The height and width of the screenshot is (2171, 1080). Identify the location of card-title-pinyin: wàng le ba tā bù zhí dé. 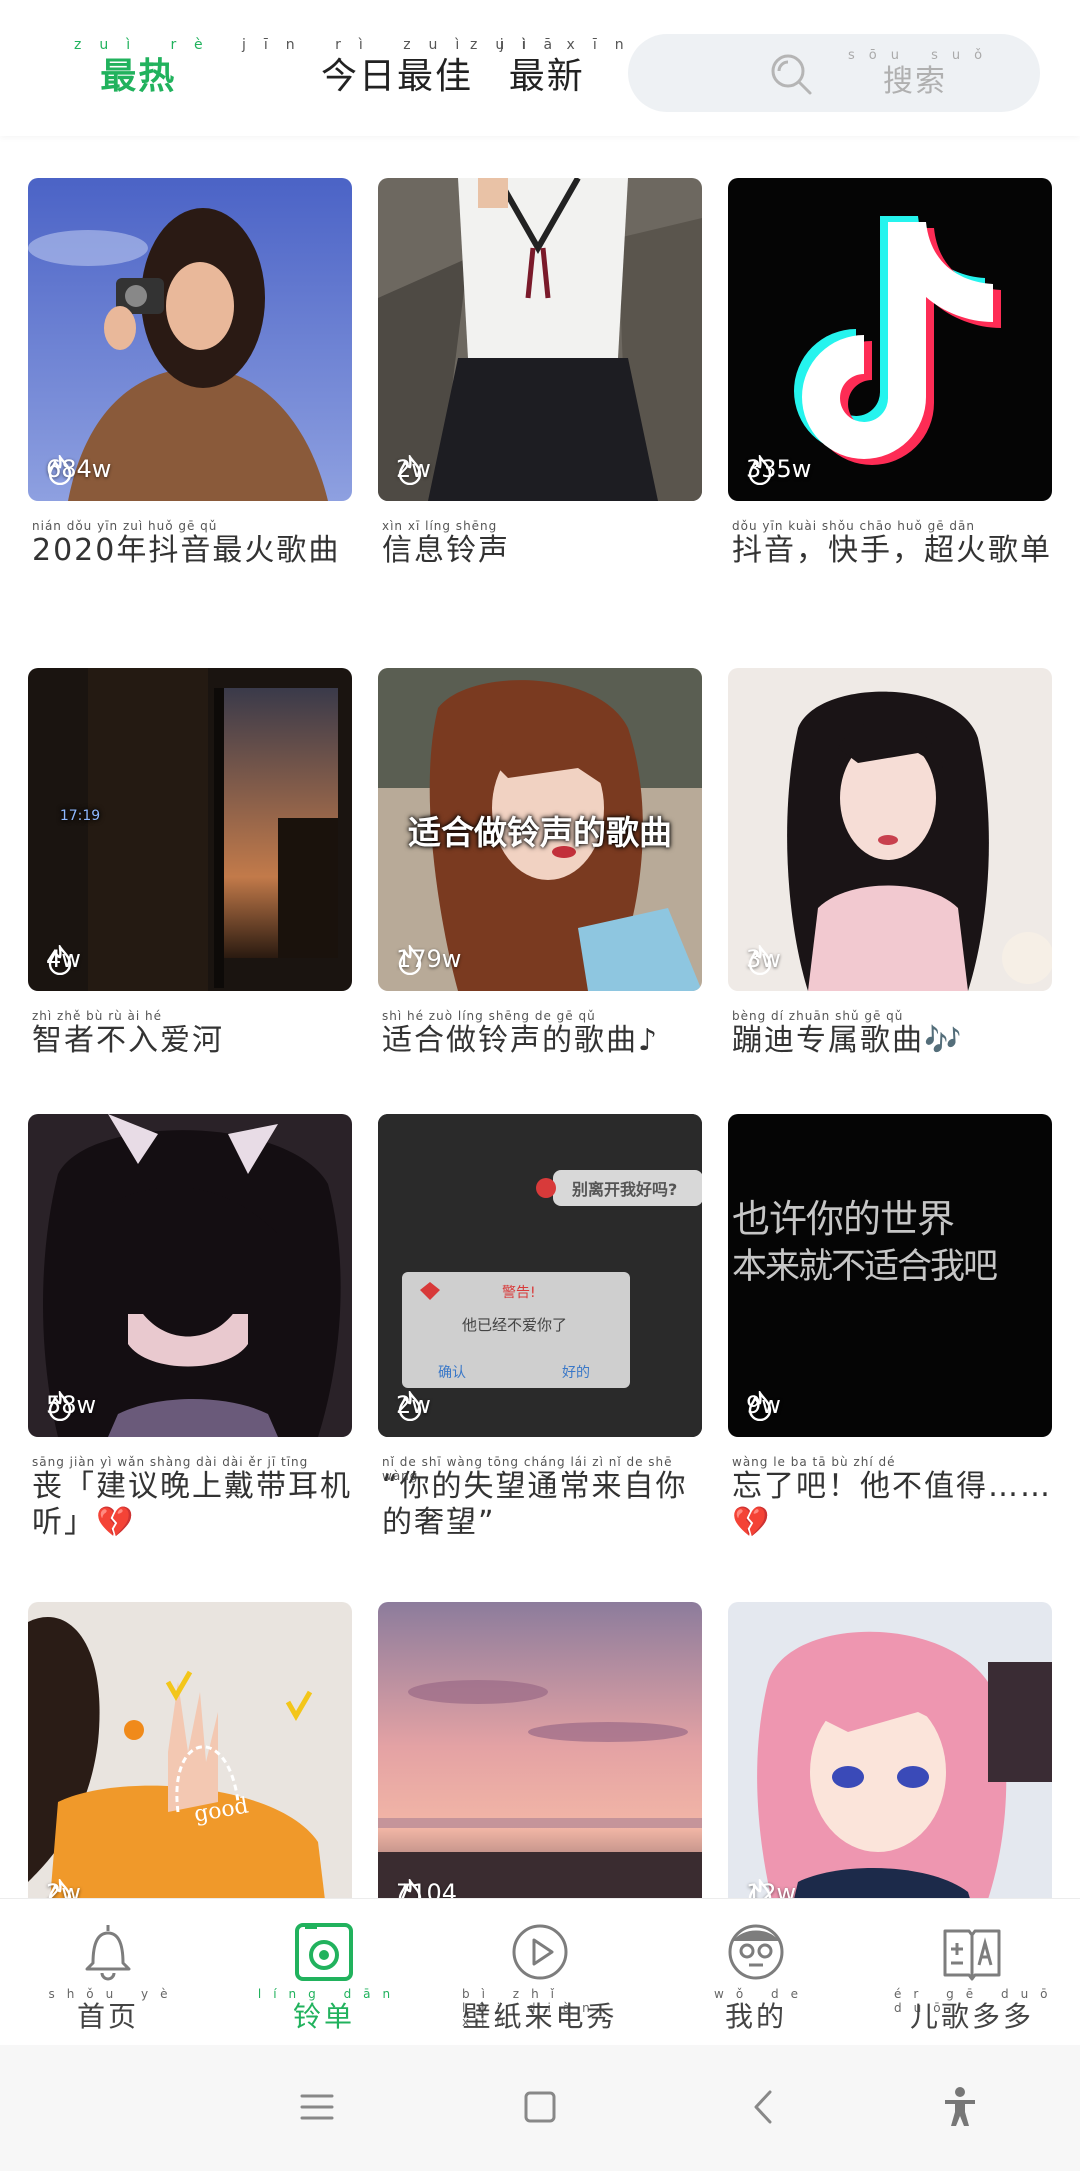
(814, 1462).